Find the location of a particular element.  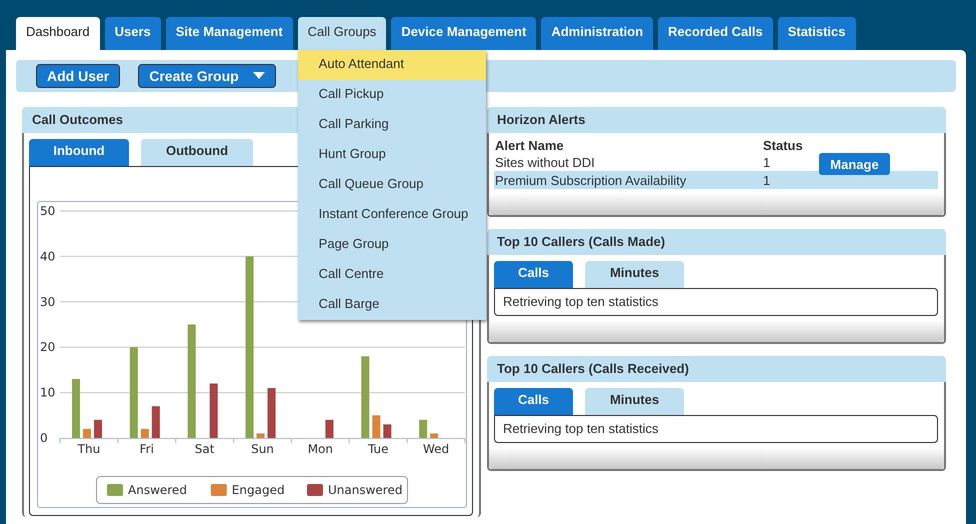

legend-label: Engaged is located at coordinates (258, 490).